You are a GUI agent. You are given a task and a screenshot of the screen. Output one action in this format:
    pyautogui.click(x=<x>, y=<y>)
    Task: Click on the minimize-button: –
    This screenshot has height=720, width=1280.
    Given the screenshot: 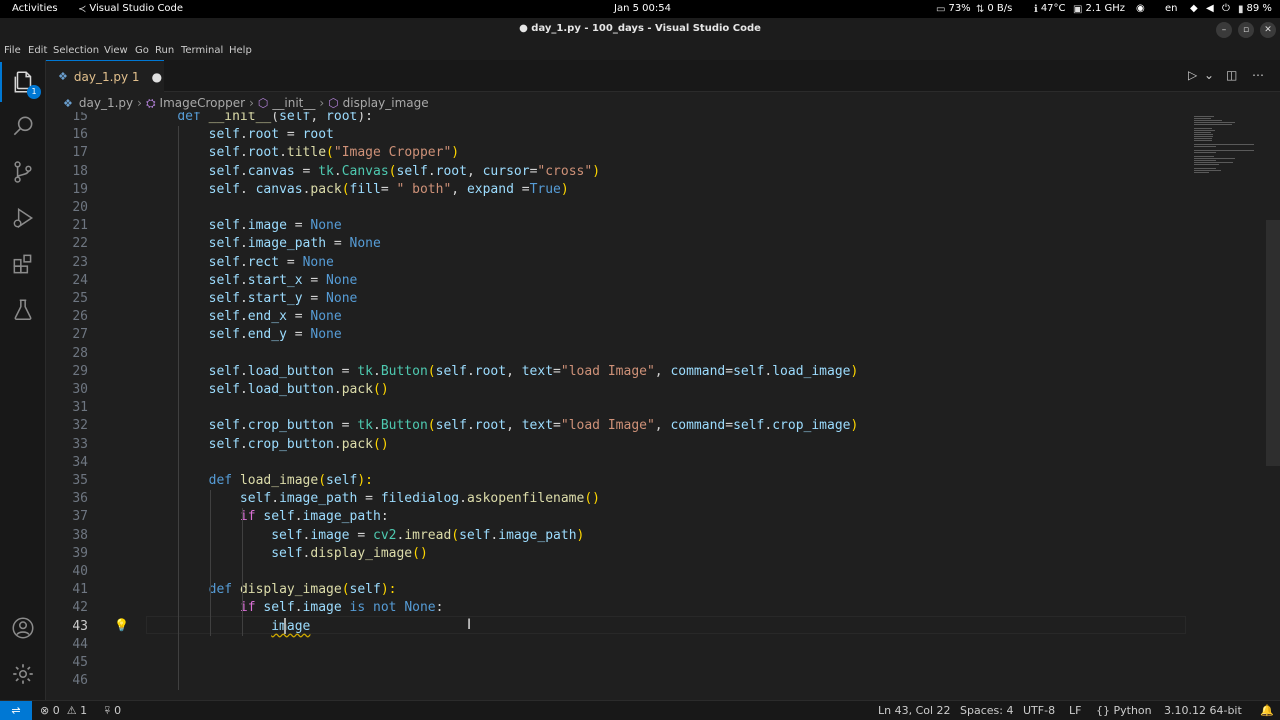 What is the action you would take?
    pyautogui.click(x=1224, y=30)
    